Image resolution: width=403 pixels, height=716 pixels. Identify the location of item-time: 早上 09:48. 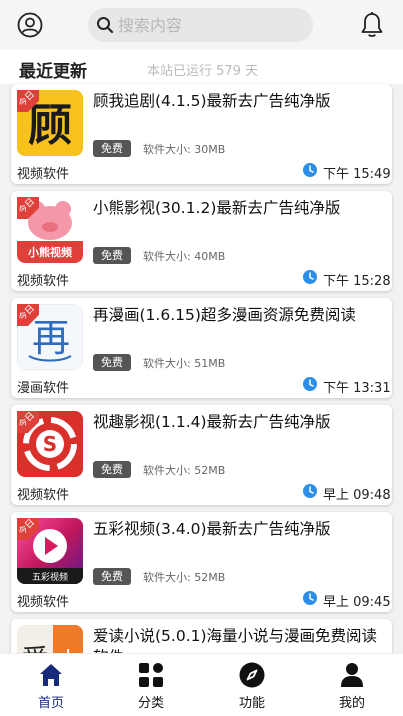
(357, 495).